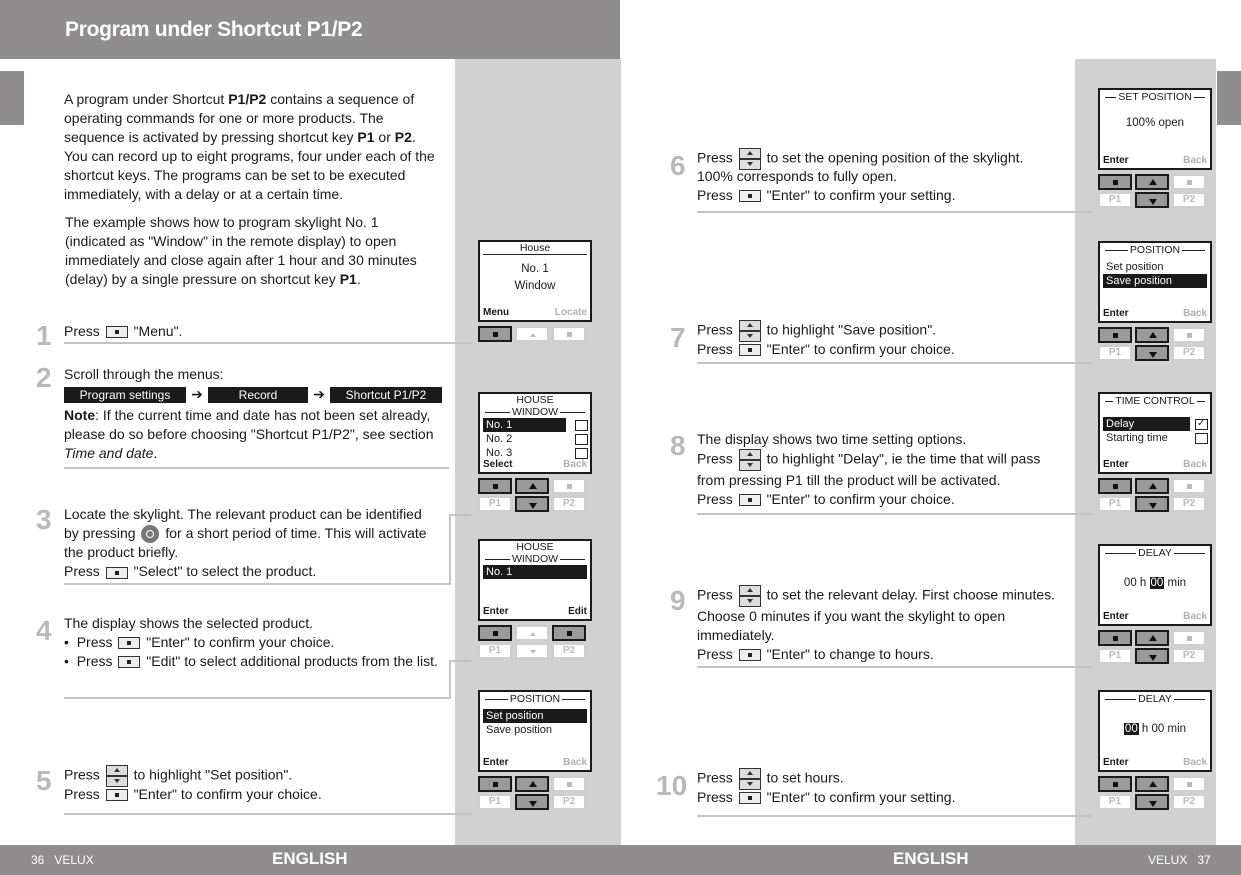 The width and height of the screenshot is (1241, 875). Describe the element at coordinates (1158, 729) in the screenshot. I see `delay-minutes: 00` at that location.